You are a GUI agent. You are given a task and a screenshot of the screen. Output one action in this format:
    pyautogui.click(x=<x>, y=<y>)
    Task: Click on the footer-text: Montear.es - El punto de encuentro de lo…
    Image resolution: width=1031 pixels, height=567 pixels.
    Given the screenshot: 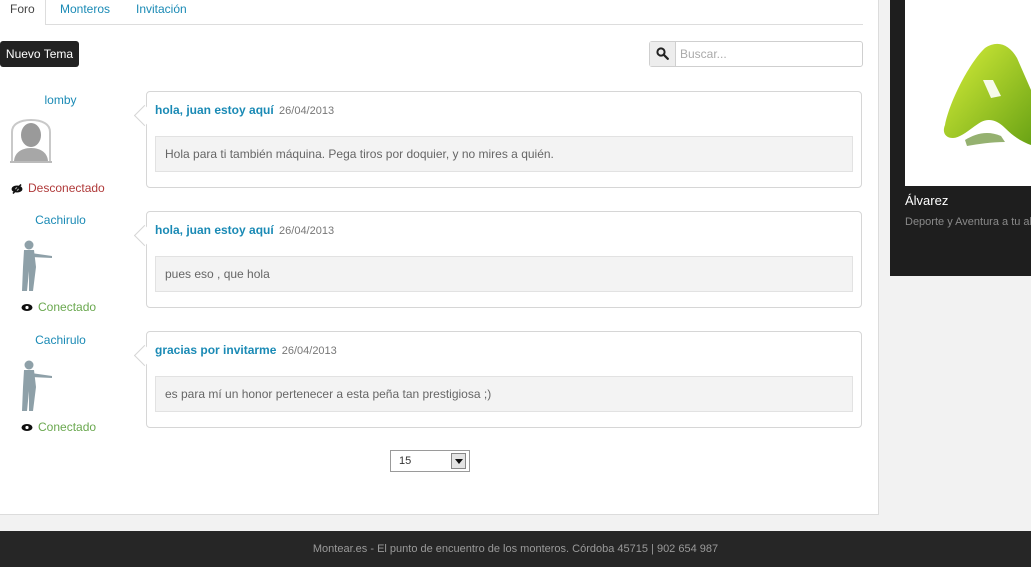 What is the action you would take?
    pyautogui.click(x=515, y=549)
    